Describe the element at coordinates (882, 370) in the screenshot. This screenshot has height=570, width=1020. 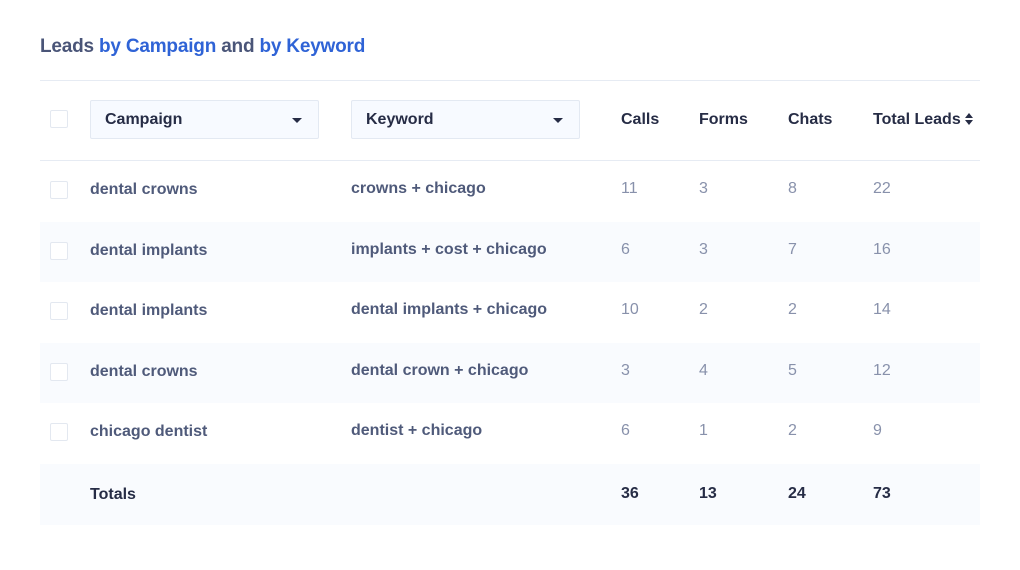
I see `cell-total-leads: 12` at that location.